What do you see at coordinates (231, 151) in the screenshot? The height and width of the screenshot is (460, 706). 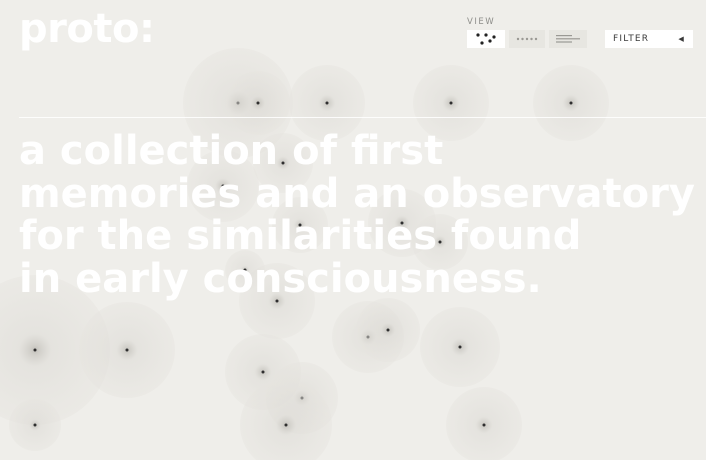 I see `tagline-line: a collection of first` at bounding box center [231, 151].